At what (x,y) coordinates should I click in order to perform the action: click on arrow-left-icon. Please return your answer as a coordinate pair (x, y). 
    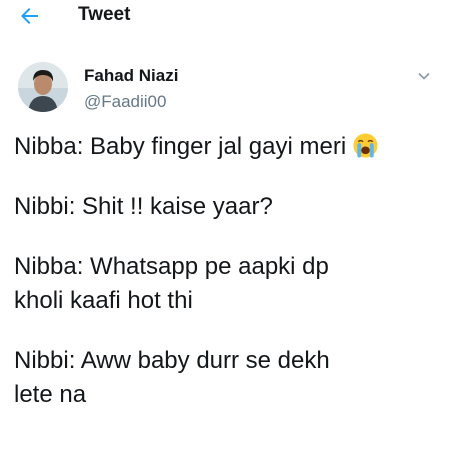
    Looking at the image, I should click on (30, 16).